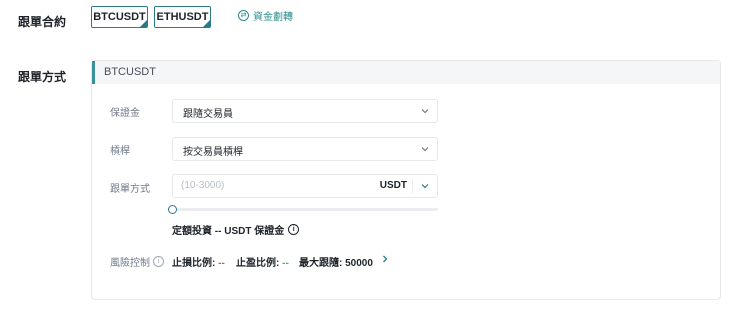 This screenshot has width=740, height=312. I want to click on unit-chevron-down-icon, so click(425, 186).